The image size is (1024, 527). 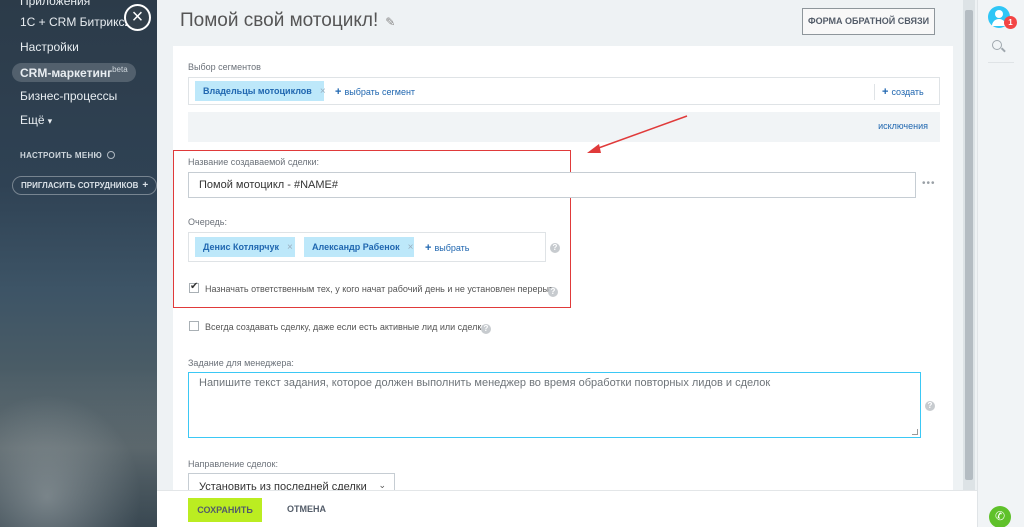 I want to click on scrollbar-thumb, so click(x=969, y=245).